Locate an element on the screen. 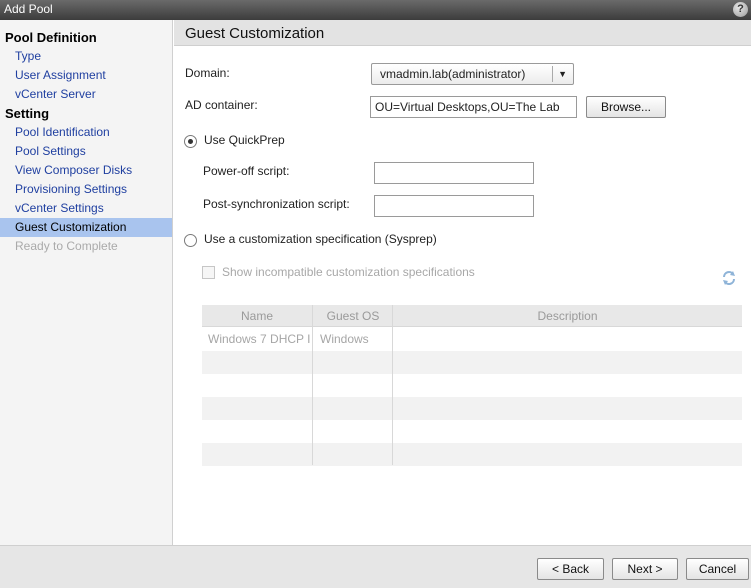 The height and width of the screenshot is (588, 751). column-header-description: Description is located at coordinates (567, 316).